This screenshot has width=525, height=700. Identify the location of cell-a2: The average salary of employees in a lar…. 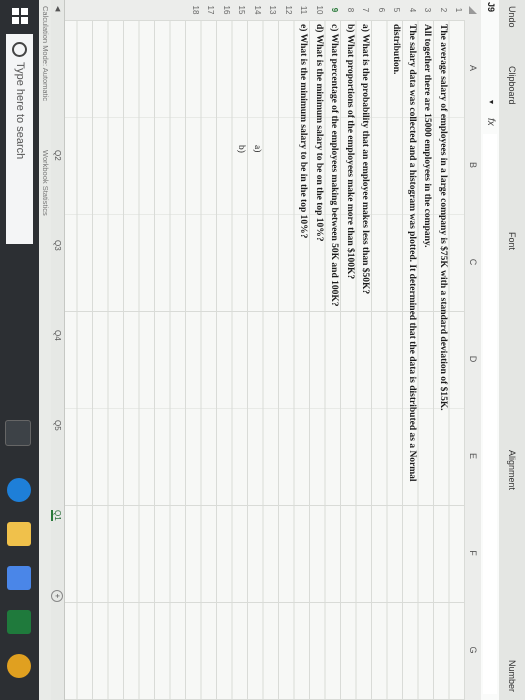
(443, 217).